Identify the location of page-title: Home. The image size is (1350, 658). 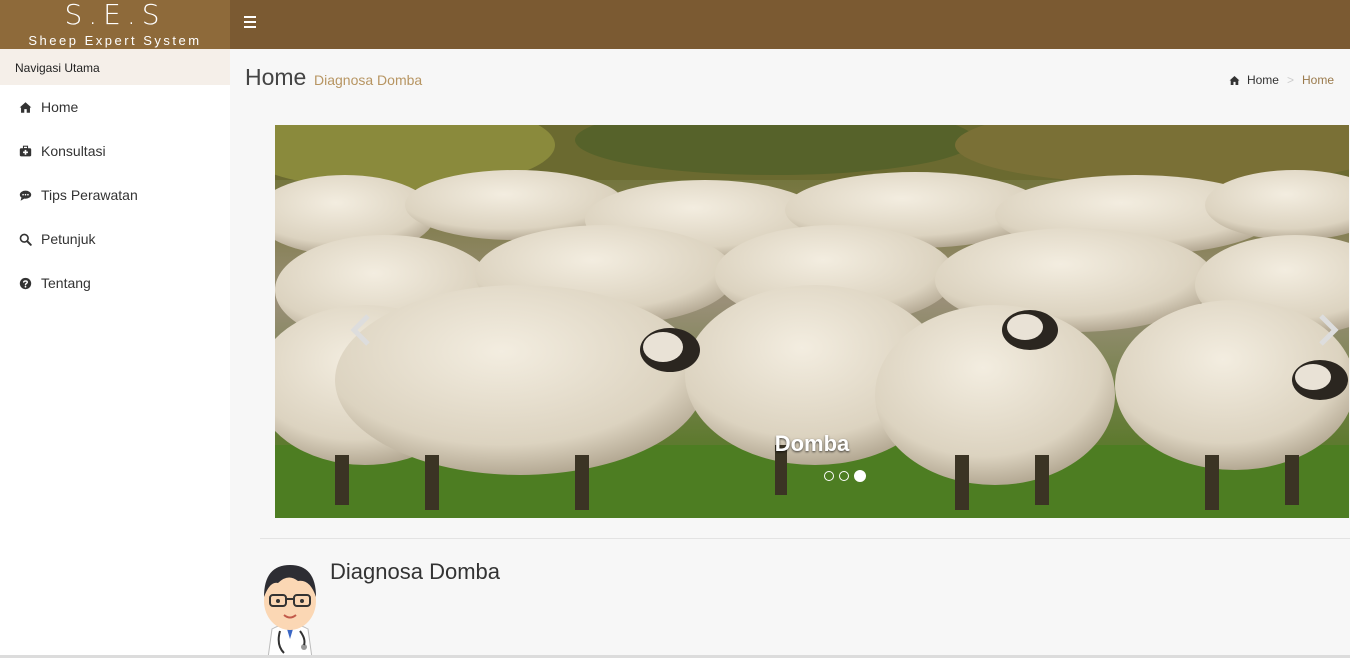
(276, 77).